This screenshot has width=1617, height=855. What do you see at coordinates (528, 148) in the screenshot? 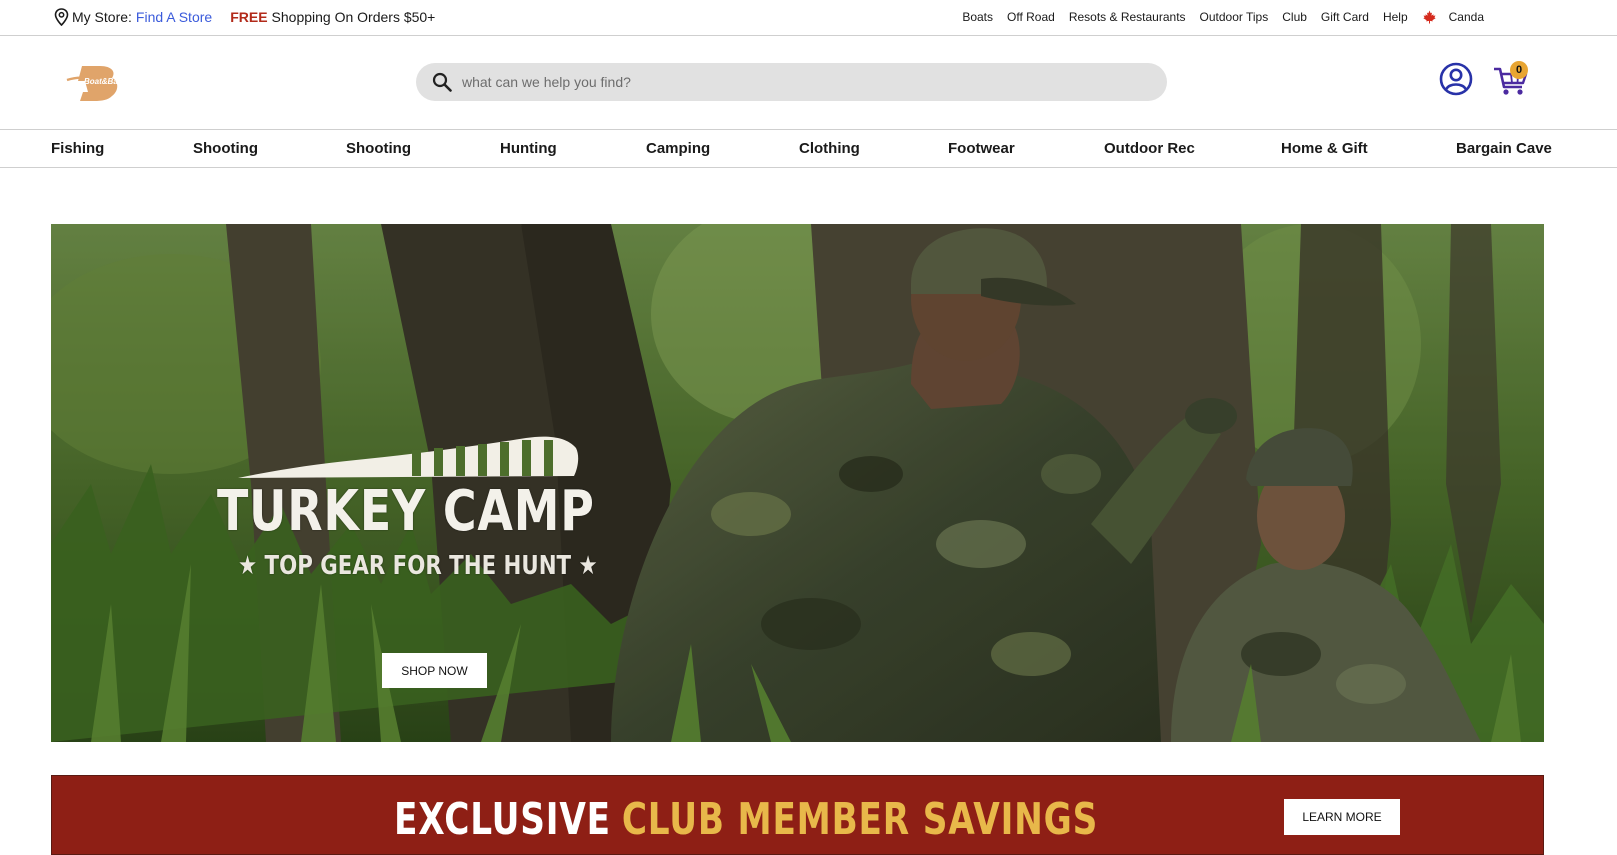
I see `nav-item-hunting: Hunting` at bounding box center [528, 148].